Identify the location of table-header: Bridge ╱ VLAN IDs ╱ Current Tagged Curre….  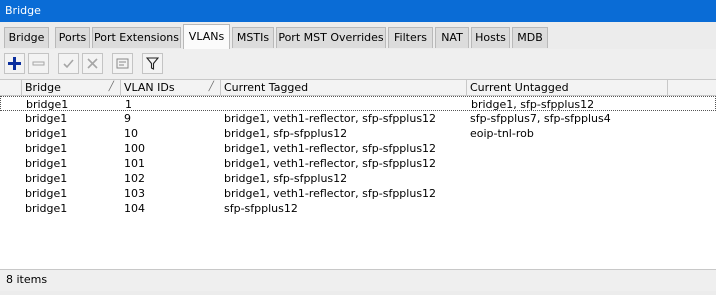
(358, 88).